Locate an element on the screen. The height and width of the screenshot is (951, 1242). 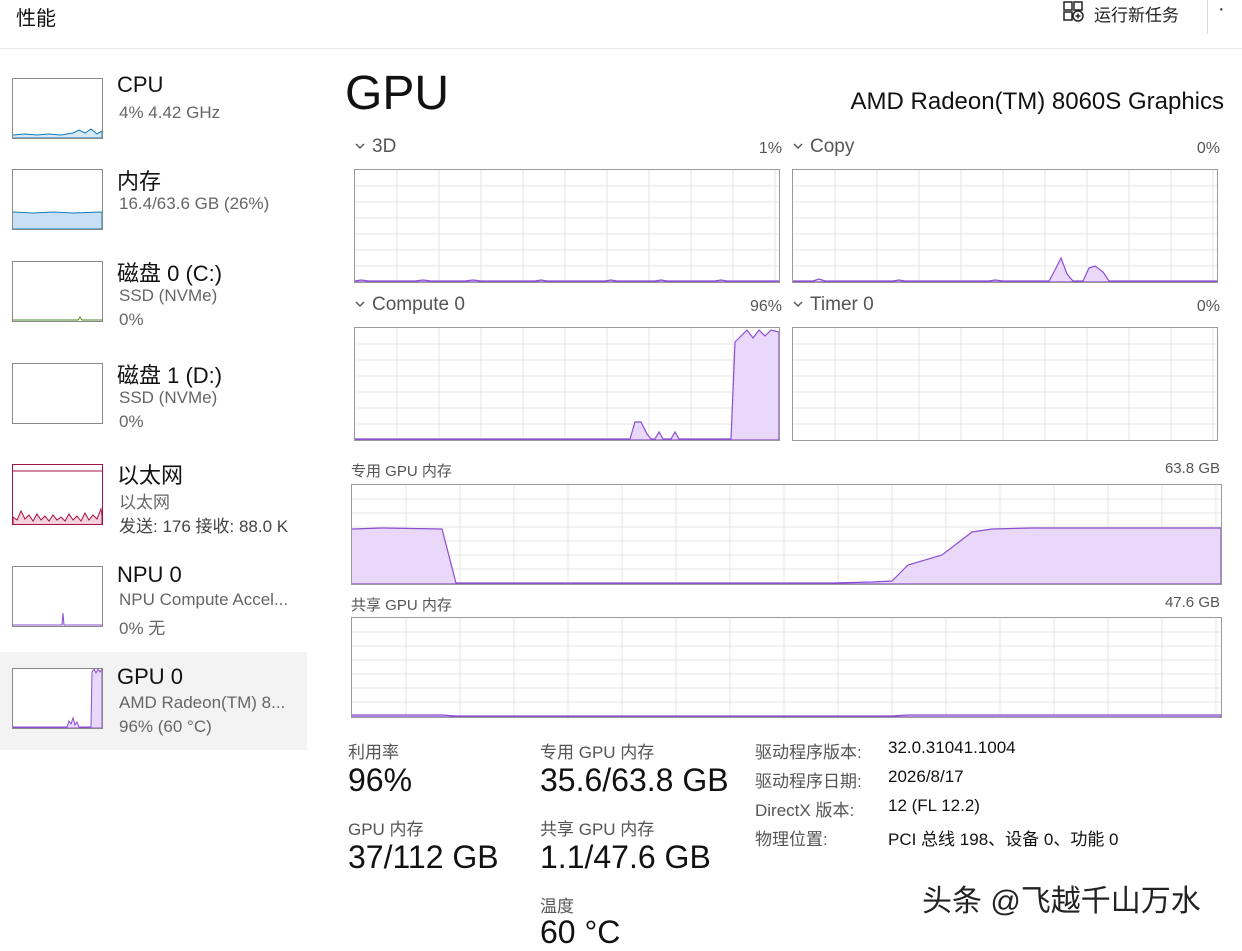
engine-percent: 96% is located at coordinates (765, 306).